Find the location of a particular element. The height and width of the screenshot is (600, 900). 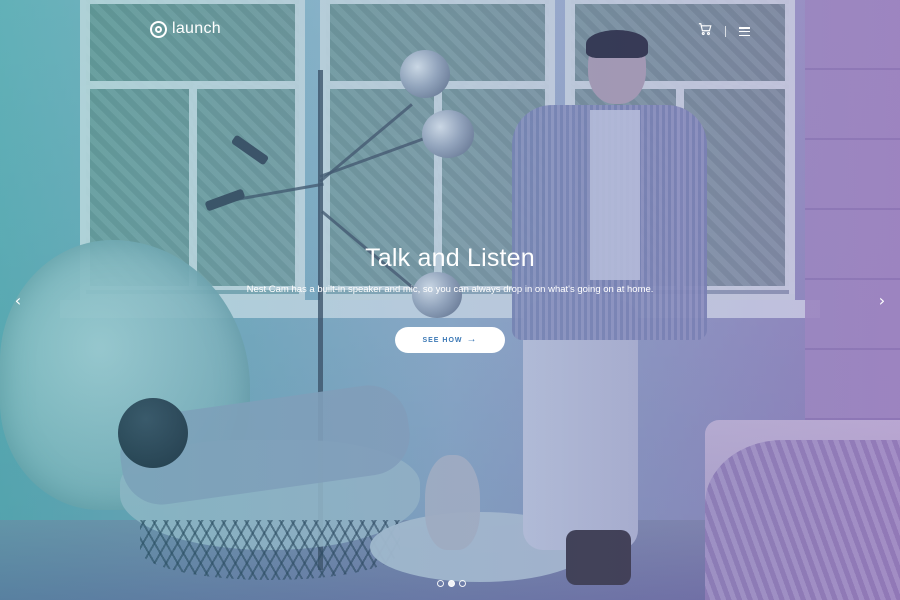

child-head is located at coordinates (153, 433).